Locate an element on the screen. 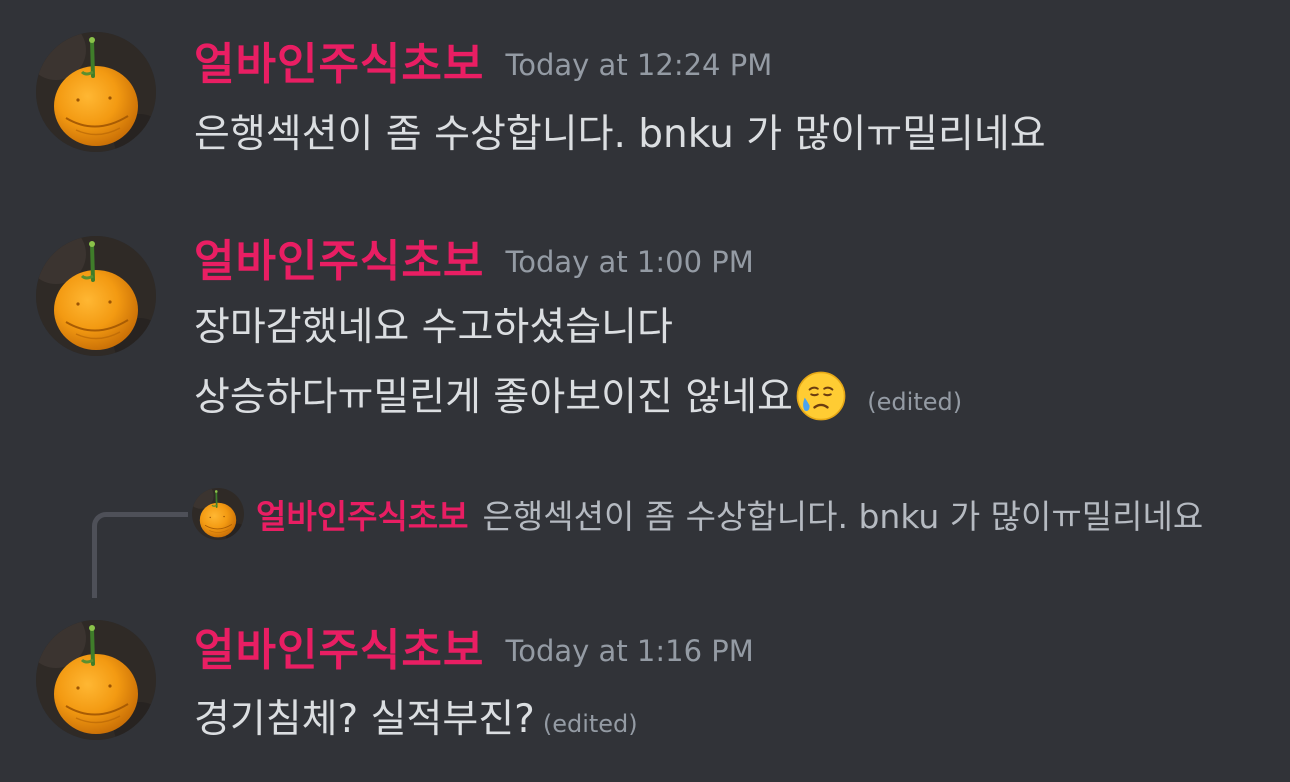 The image size is (1290, 782). reply-connector is located at coordinates (140, 555).